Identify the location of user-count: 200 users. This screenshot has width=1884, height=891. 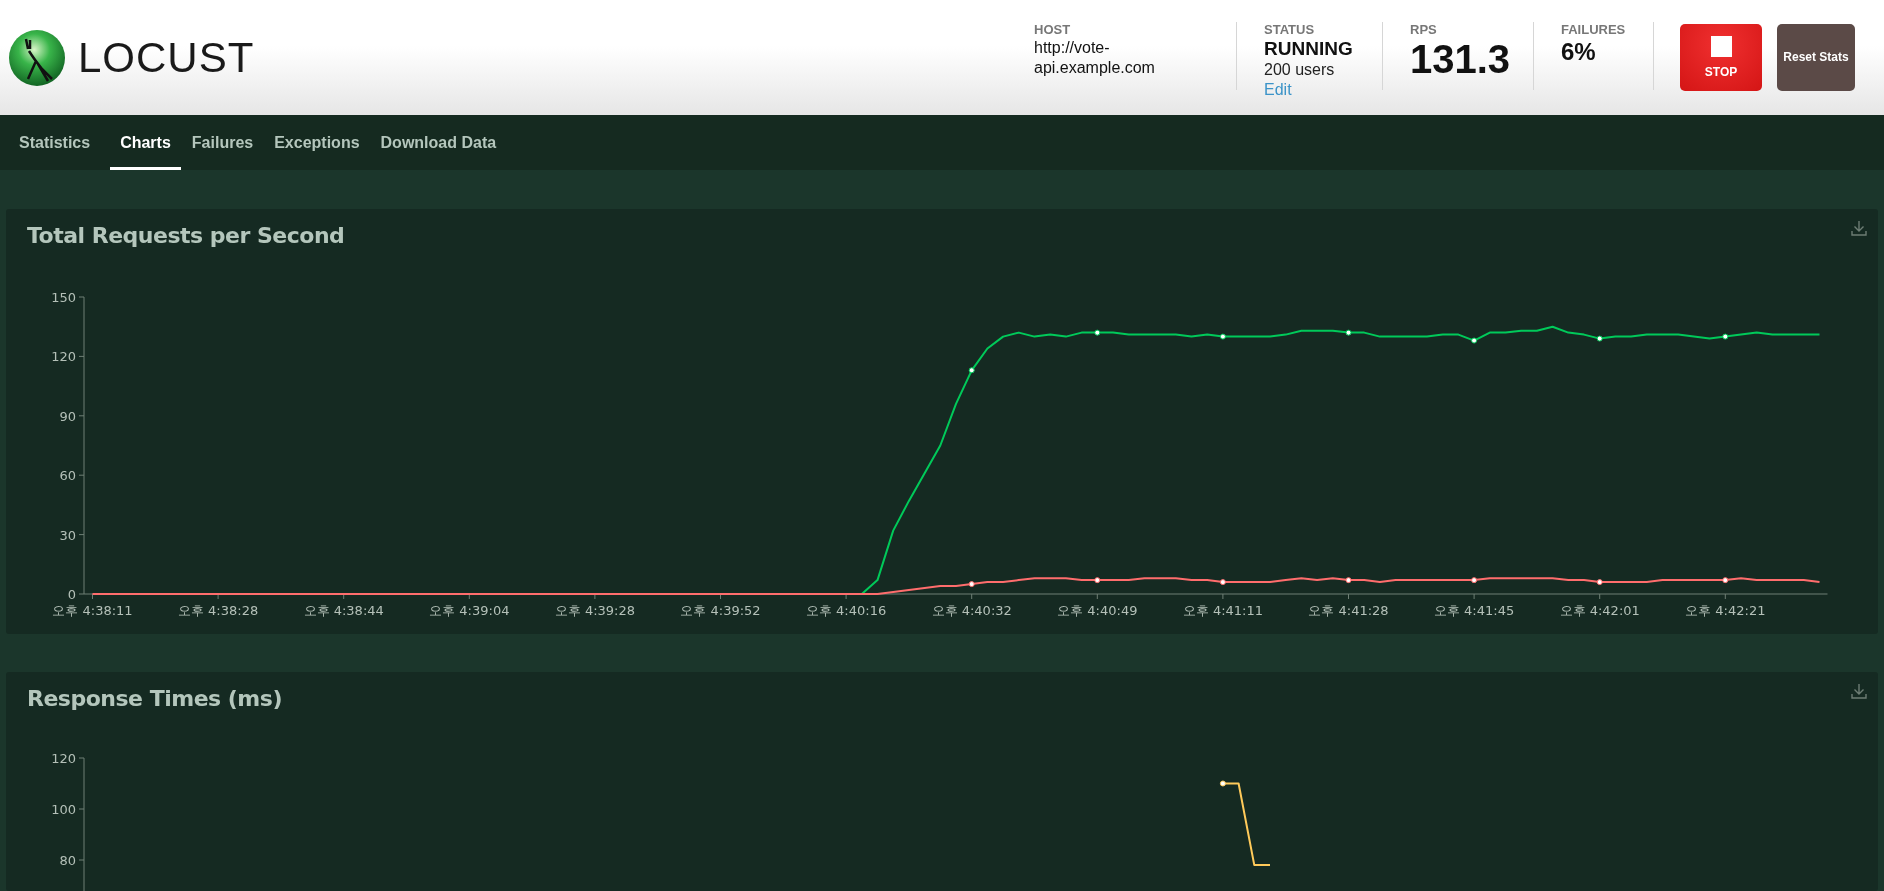
(1300, 70).